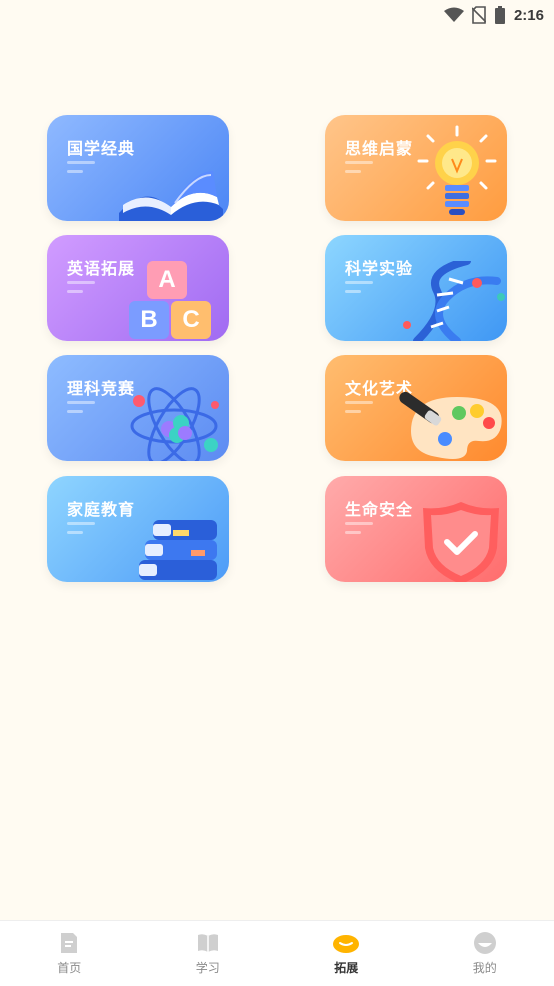 This screenshot has height=986, width=554. I want to click on profile-icon, so click(484, 943).